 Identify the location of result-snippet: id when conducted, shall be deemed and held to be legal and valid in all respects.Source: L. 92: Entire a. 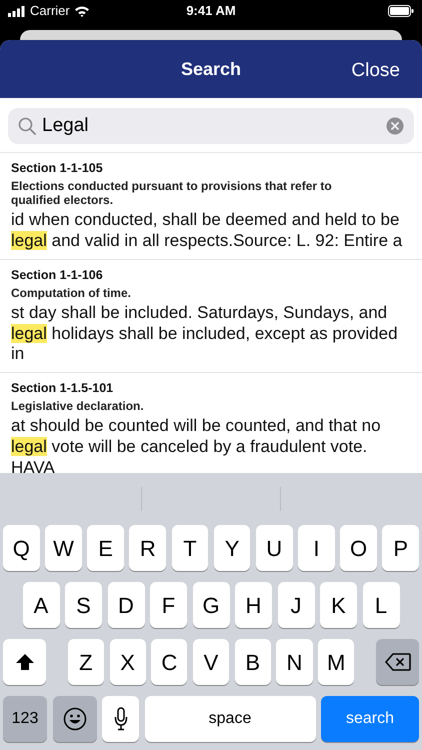
(207, 231).